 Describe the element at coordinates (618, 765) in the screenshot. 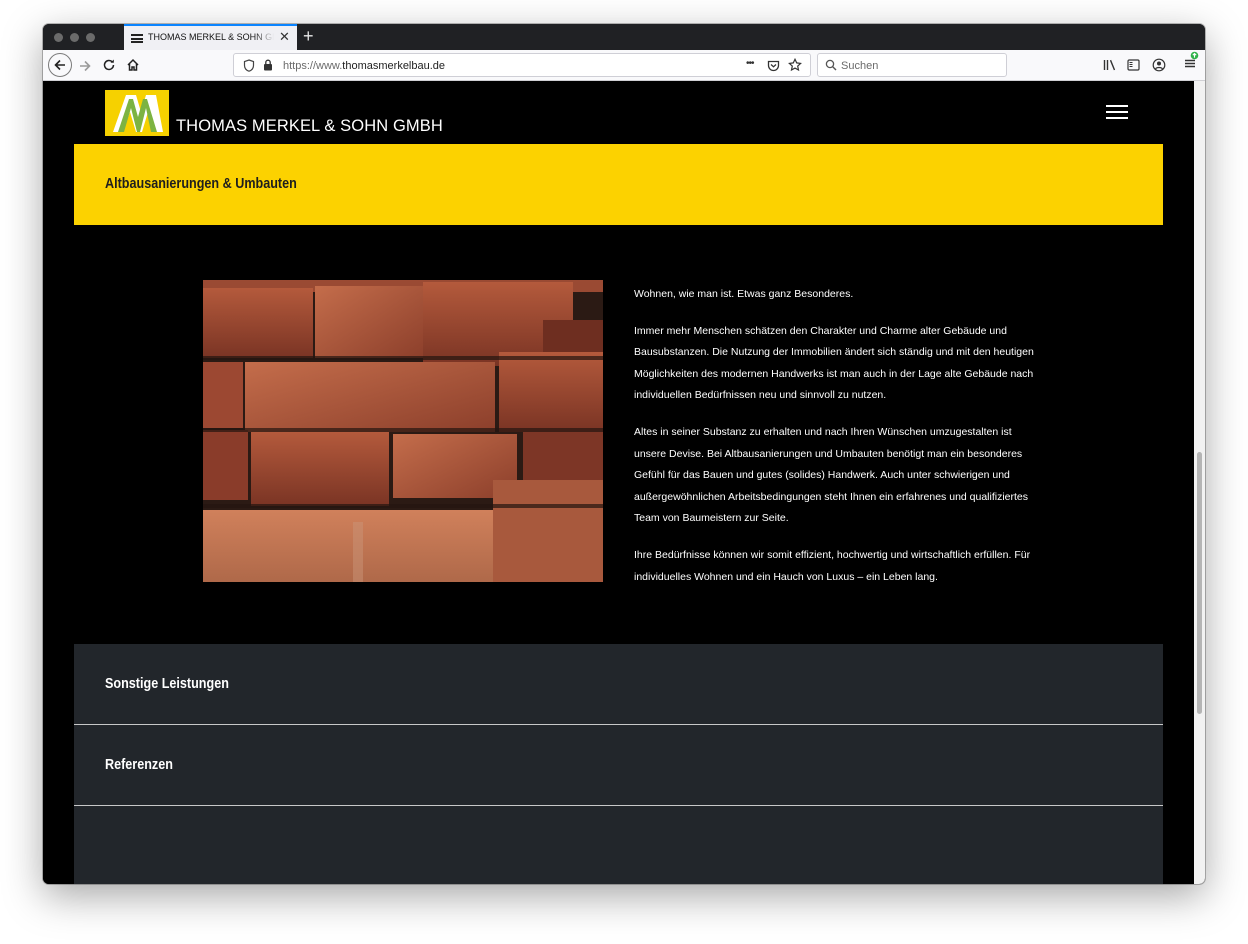

I see `accordion-header-referenzen: Referenzen` at that location.